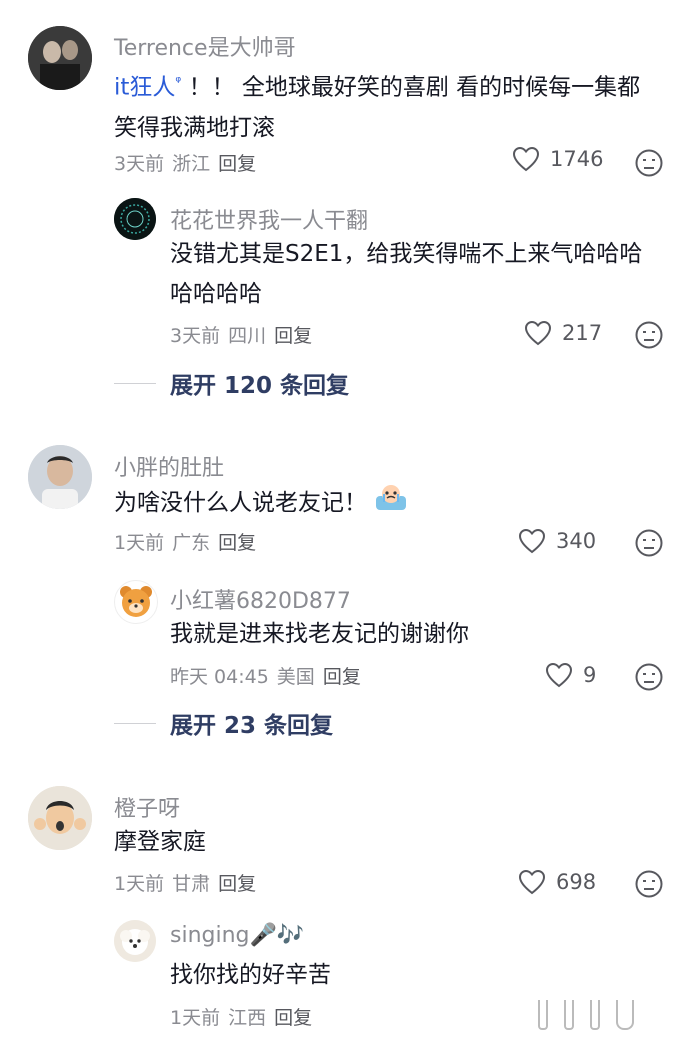 The width and height of the screenshot is (690, 1037). I want to click on like-button: 340, so click(557, 541).